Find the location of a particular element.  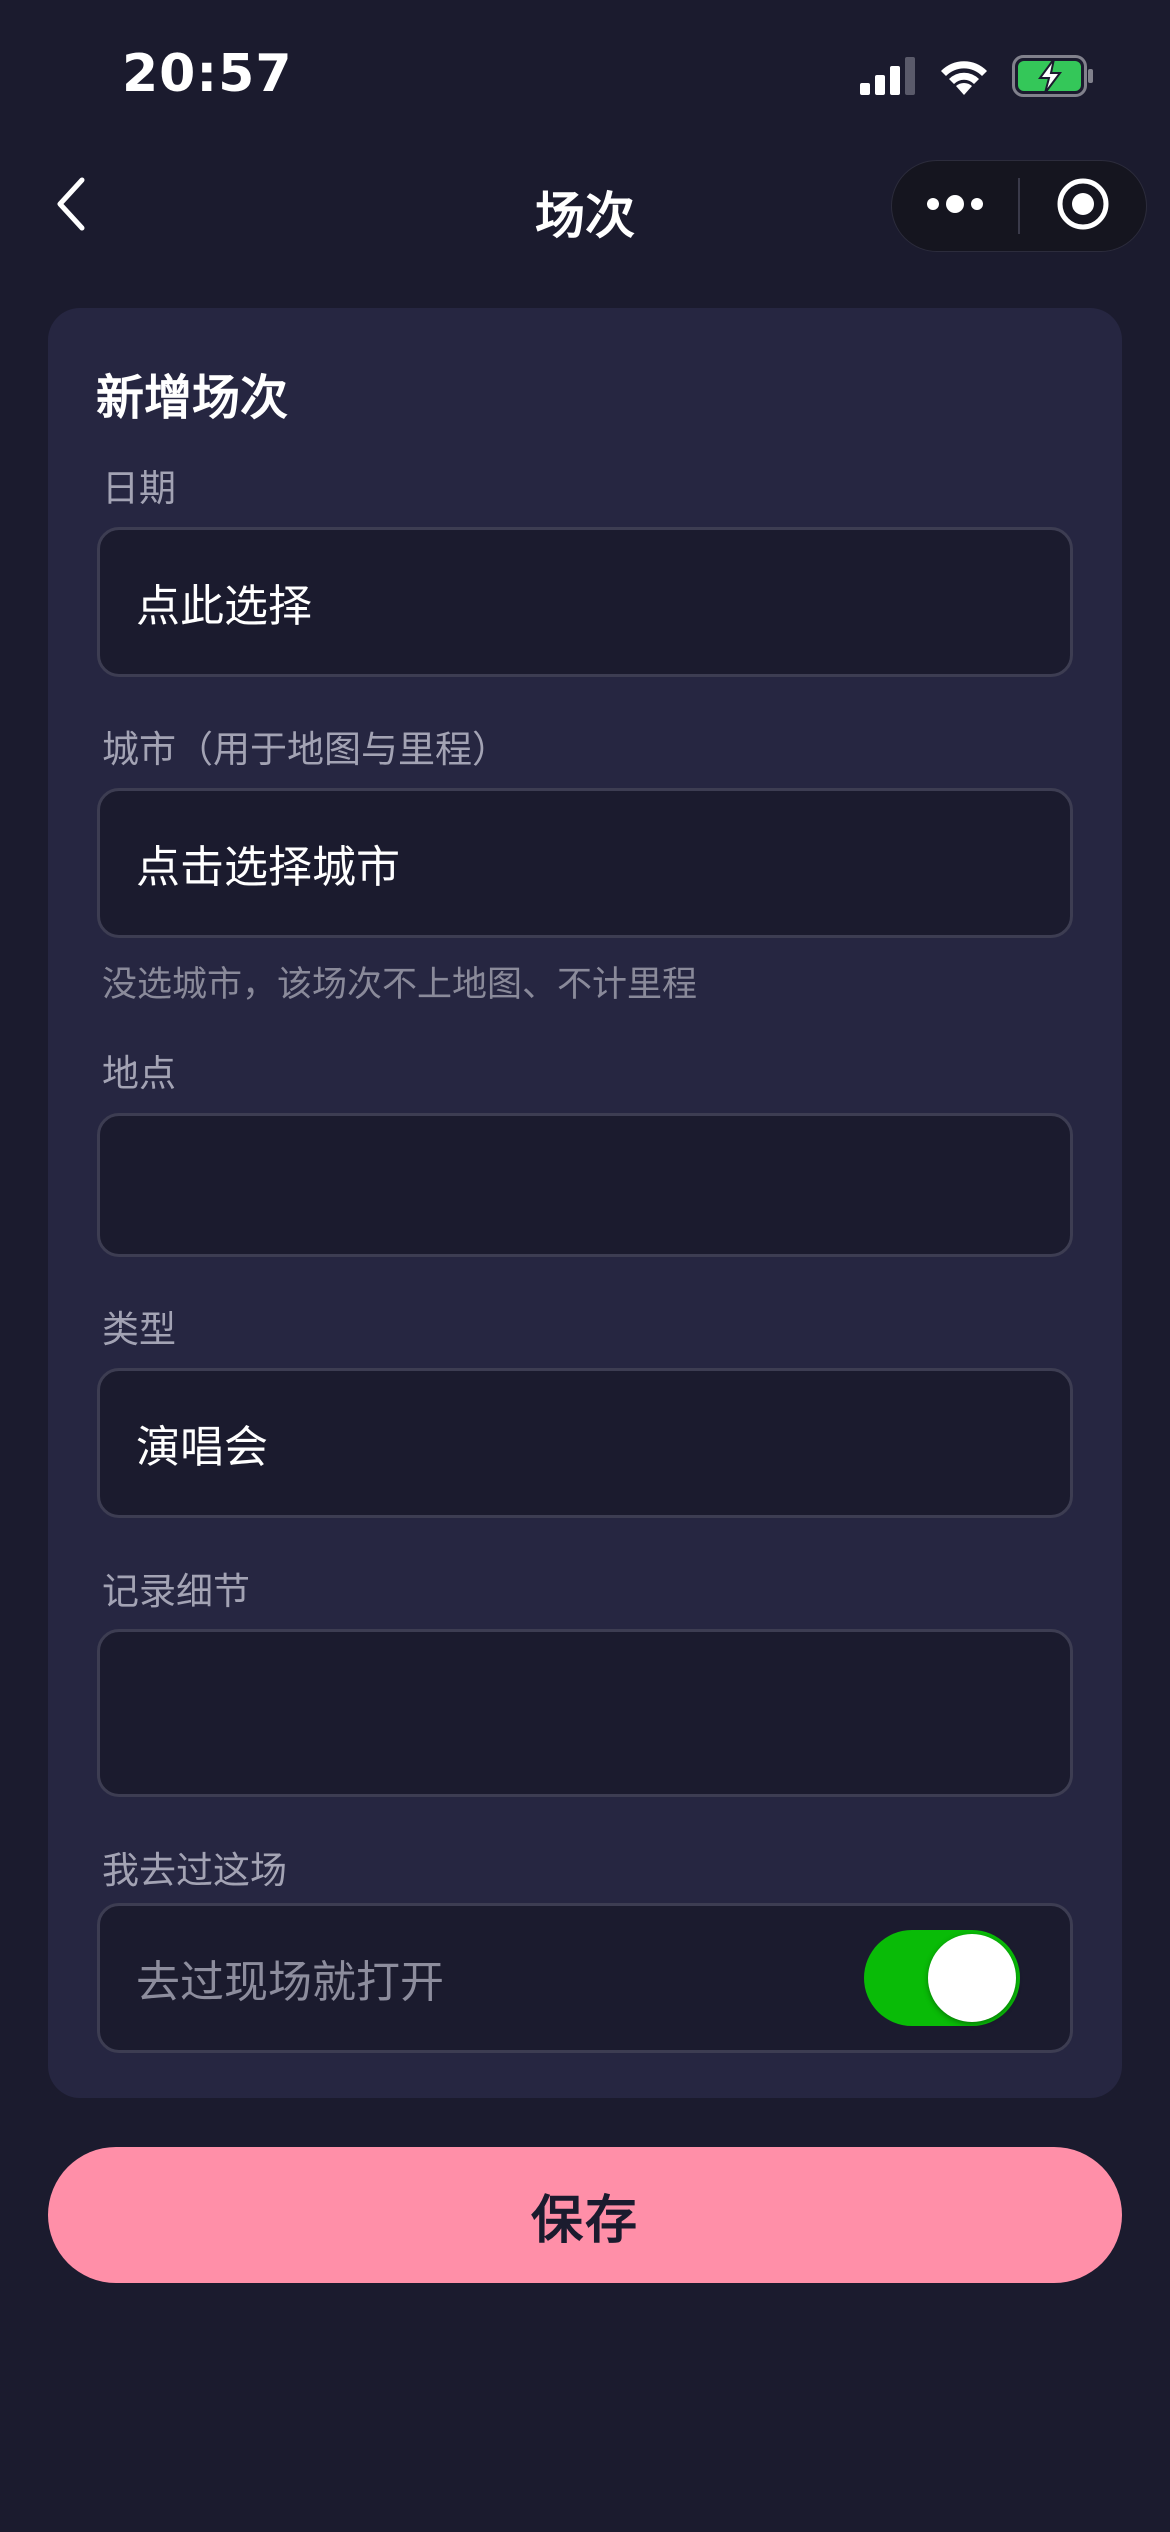

city-value: 点击选择城市 is located at coordinates (268, 867).